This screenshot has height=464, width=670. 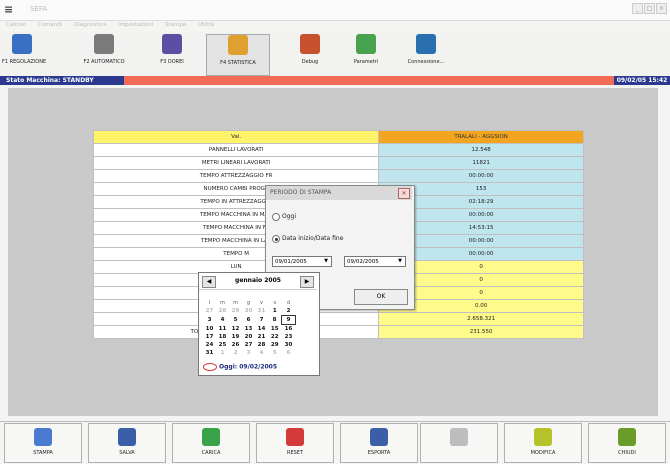 What do you see at coordinates (209, 282) in the screenshot?
I see `prev-month-button: ◀` at bounding box center [209, 282].